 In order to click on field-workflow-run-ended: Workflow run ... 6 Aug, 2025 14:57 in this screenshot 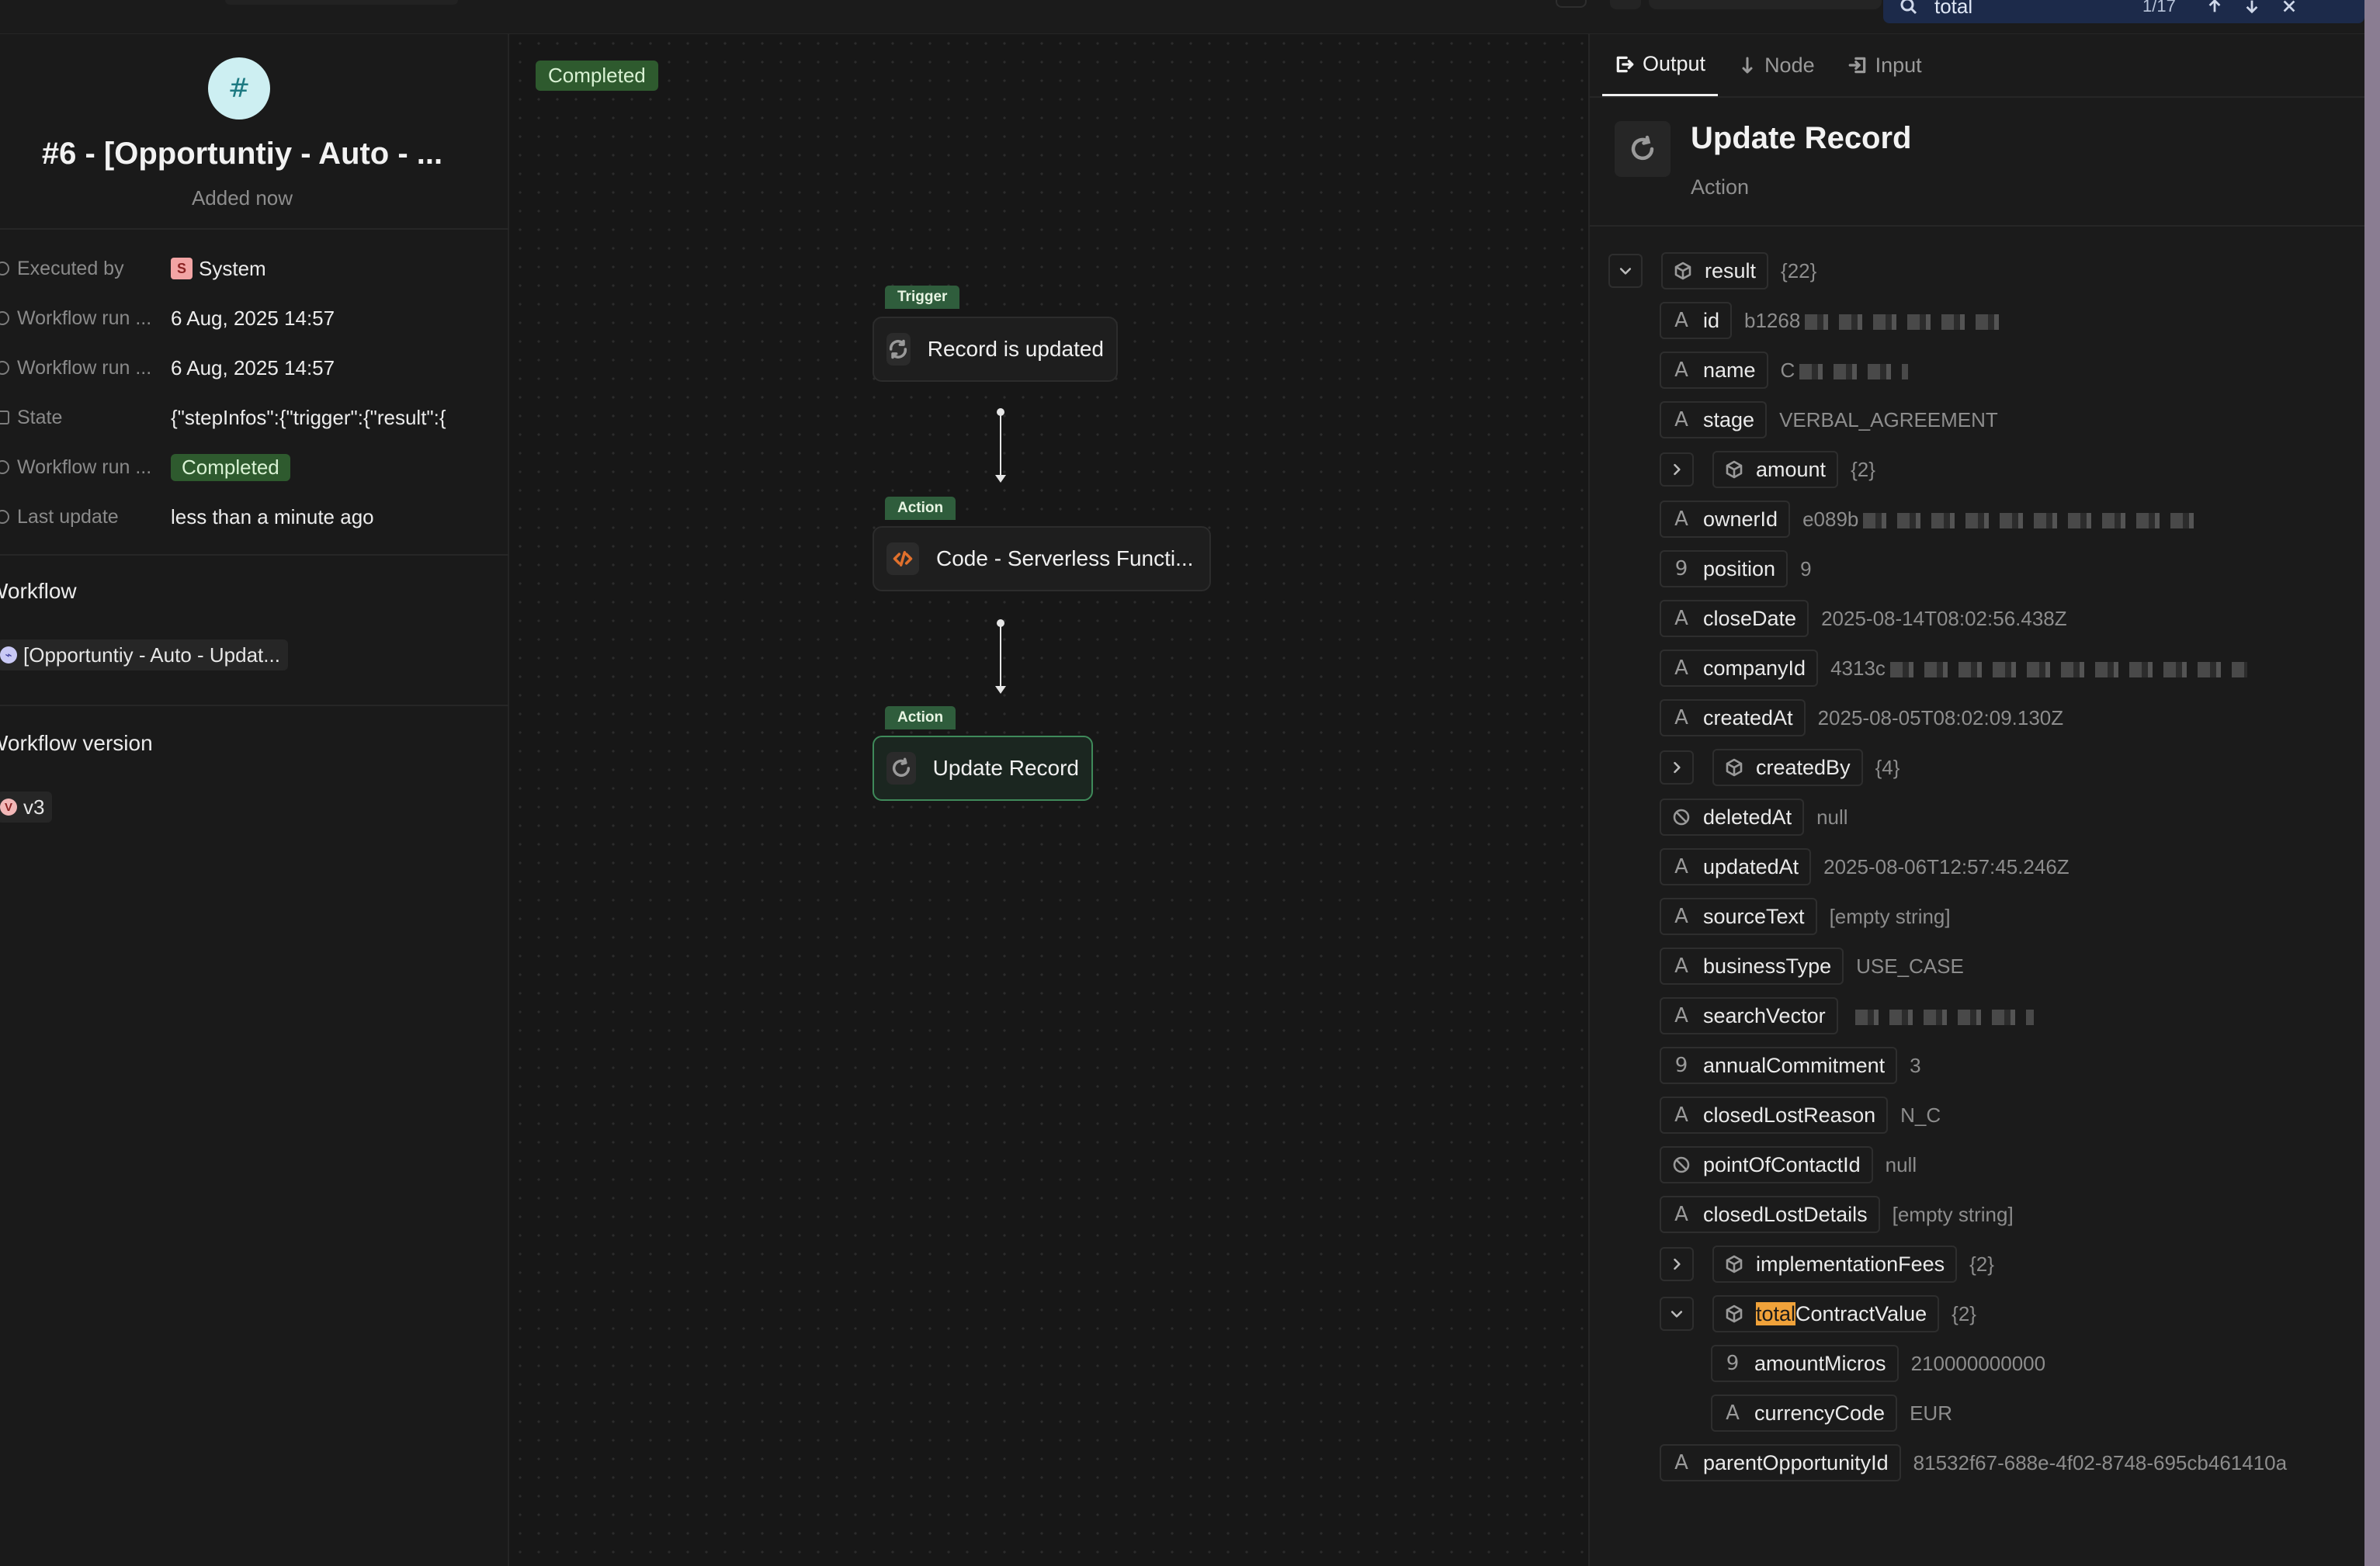, I will do `click(248, 367)`.